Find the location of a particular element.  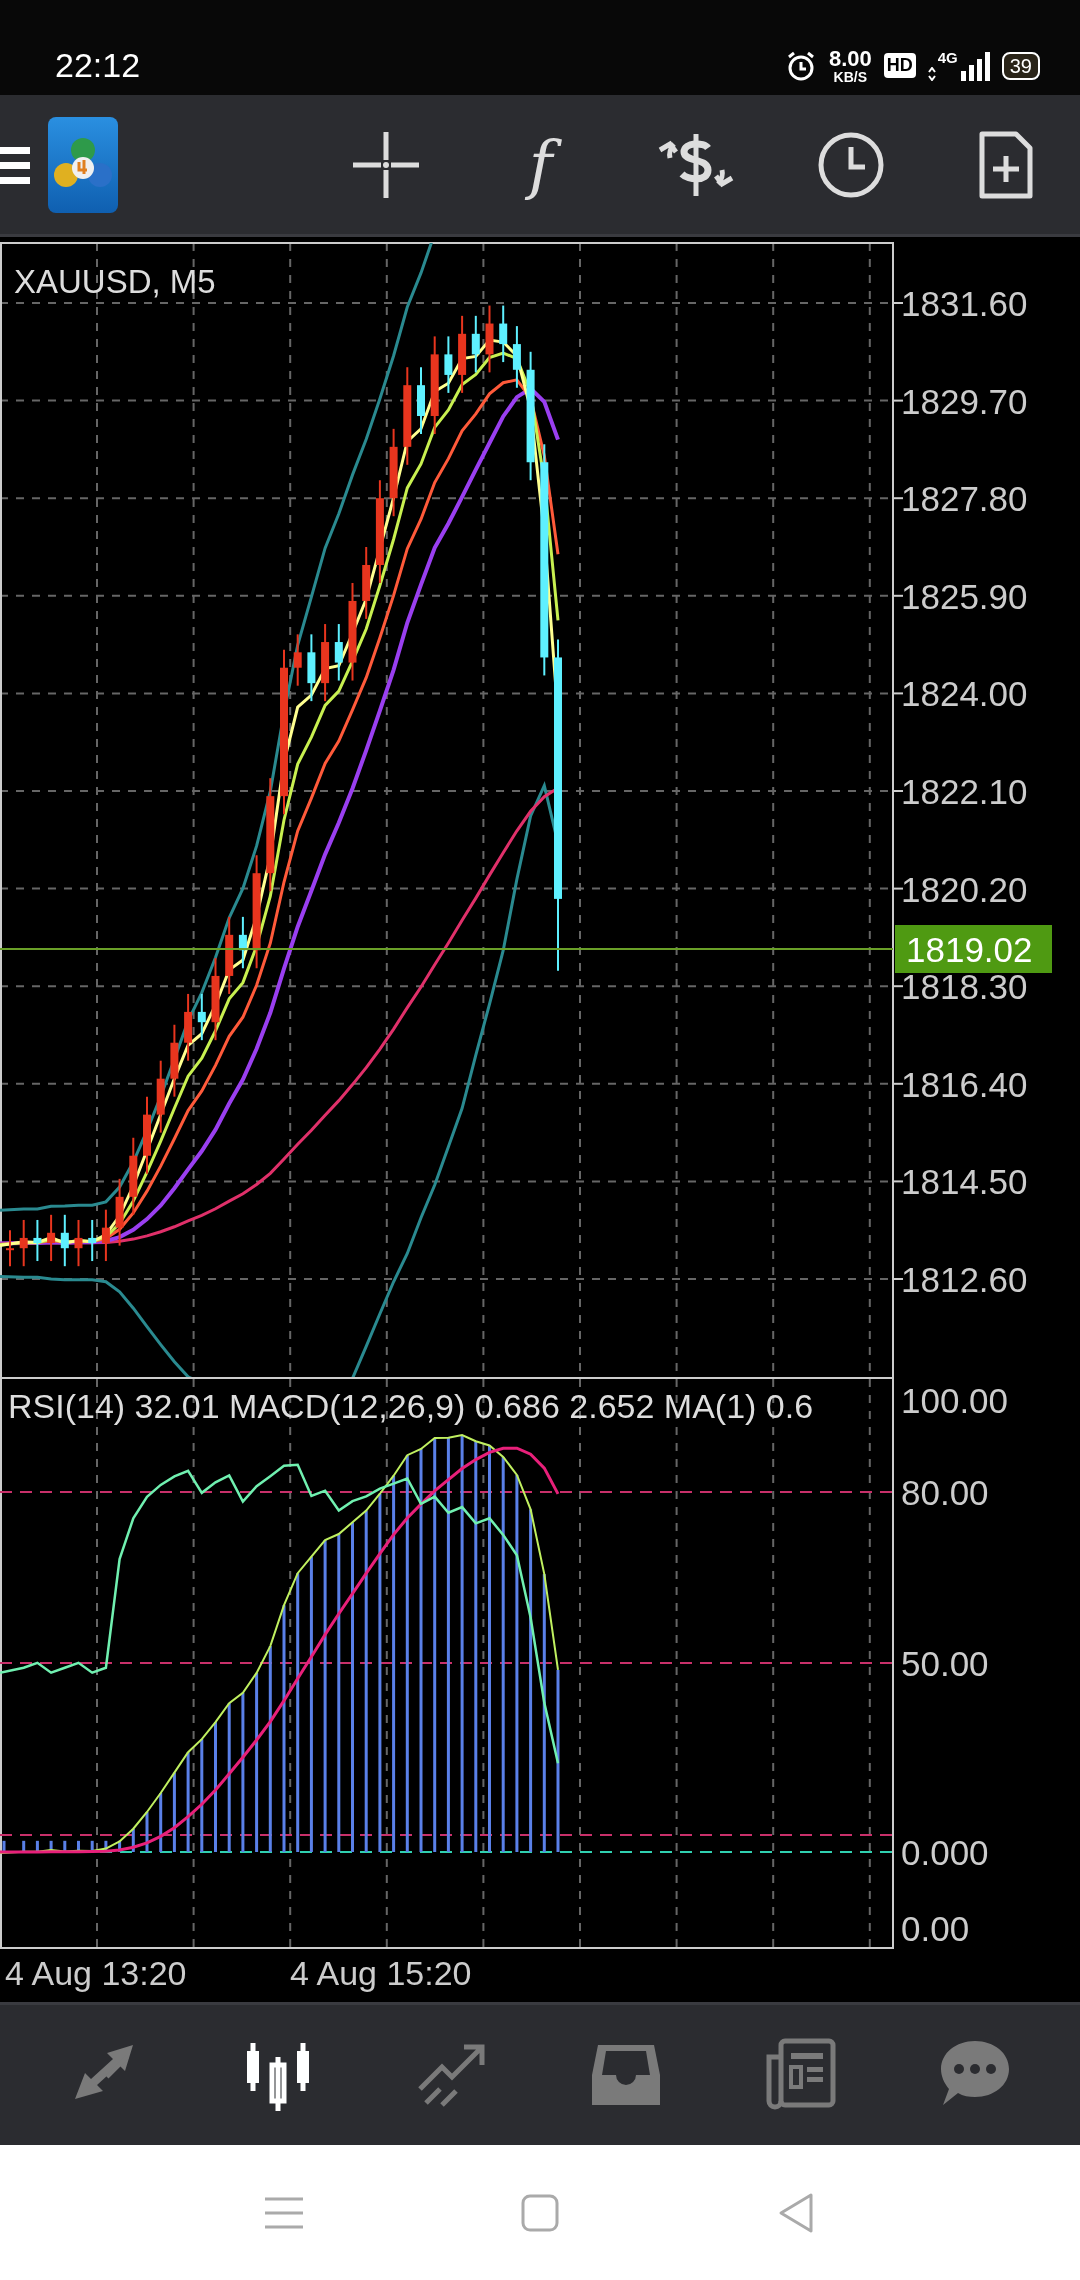

hd-badge: HD is located at coordinates (899, 65).